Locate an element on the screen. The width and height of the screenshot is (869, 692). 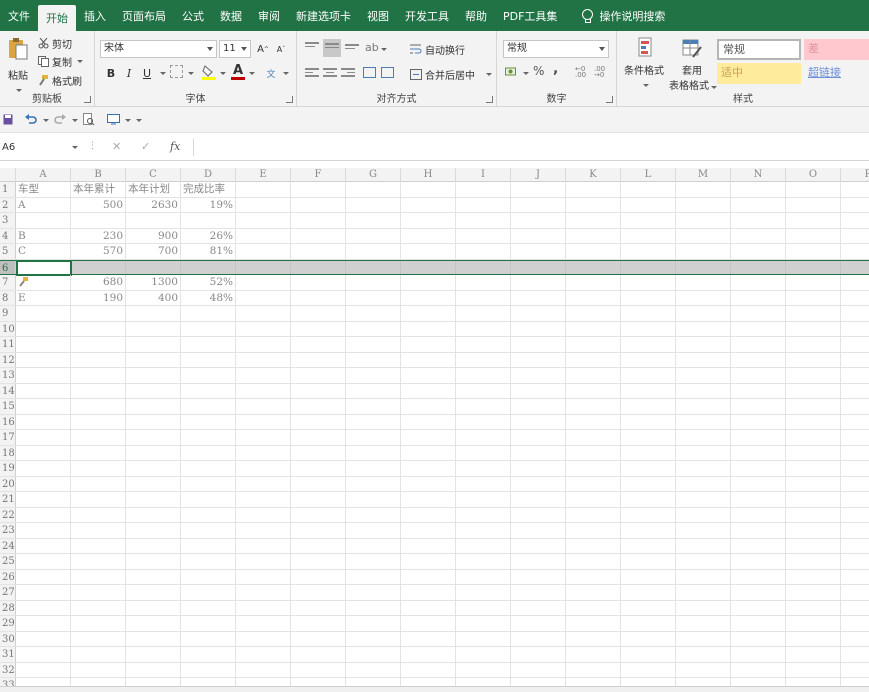
cell-l10 is located at coordinates (648, 328).